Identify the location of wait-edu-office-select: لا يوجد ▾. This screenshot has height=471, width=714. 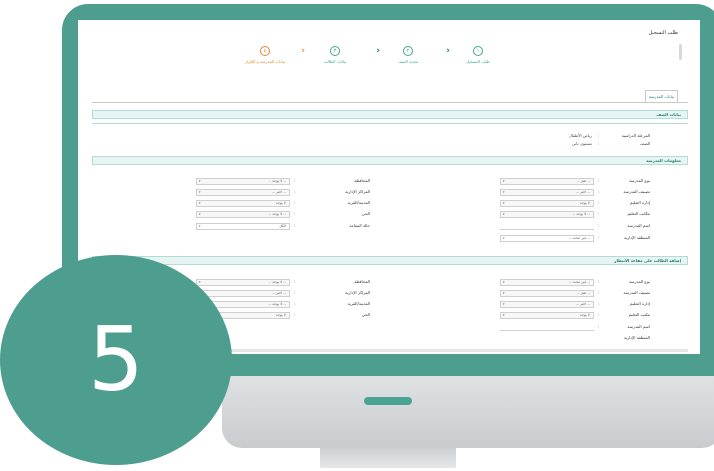
(547, 315).